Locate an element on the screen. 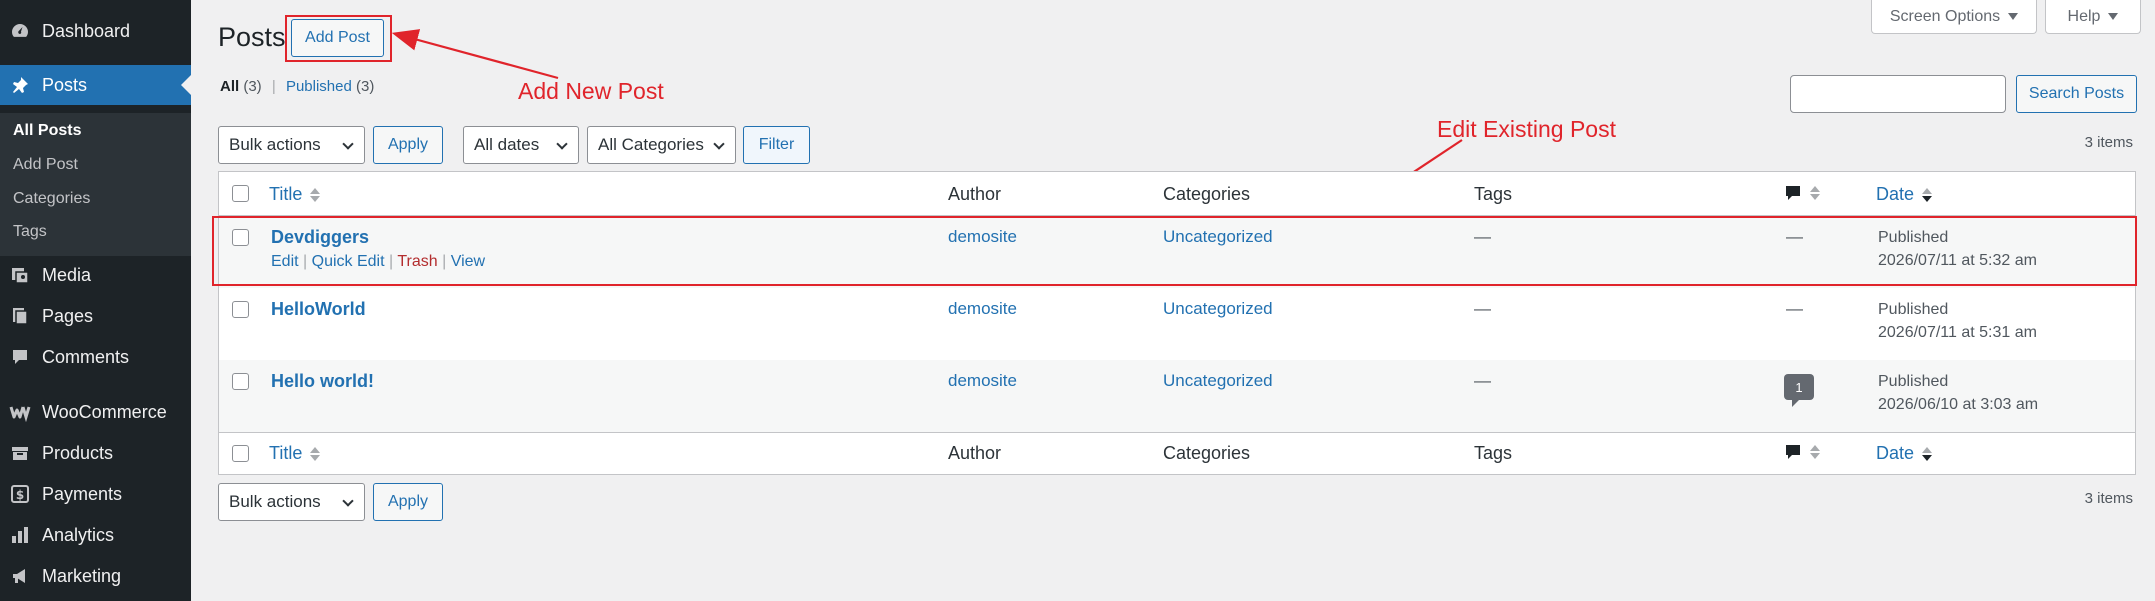  column-date-footer: Date is located at coordinates (1904, 453).